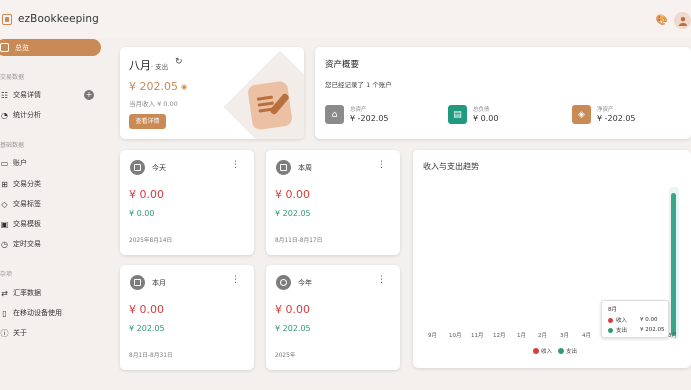  I want to click on legend-expense-dot-icon, so click(561, 351).